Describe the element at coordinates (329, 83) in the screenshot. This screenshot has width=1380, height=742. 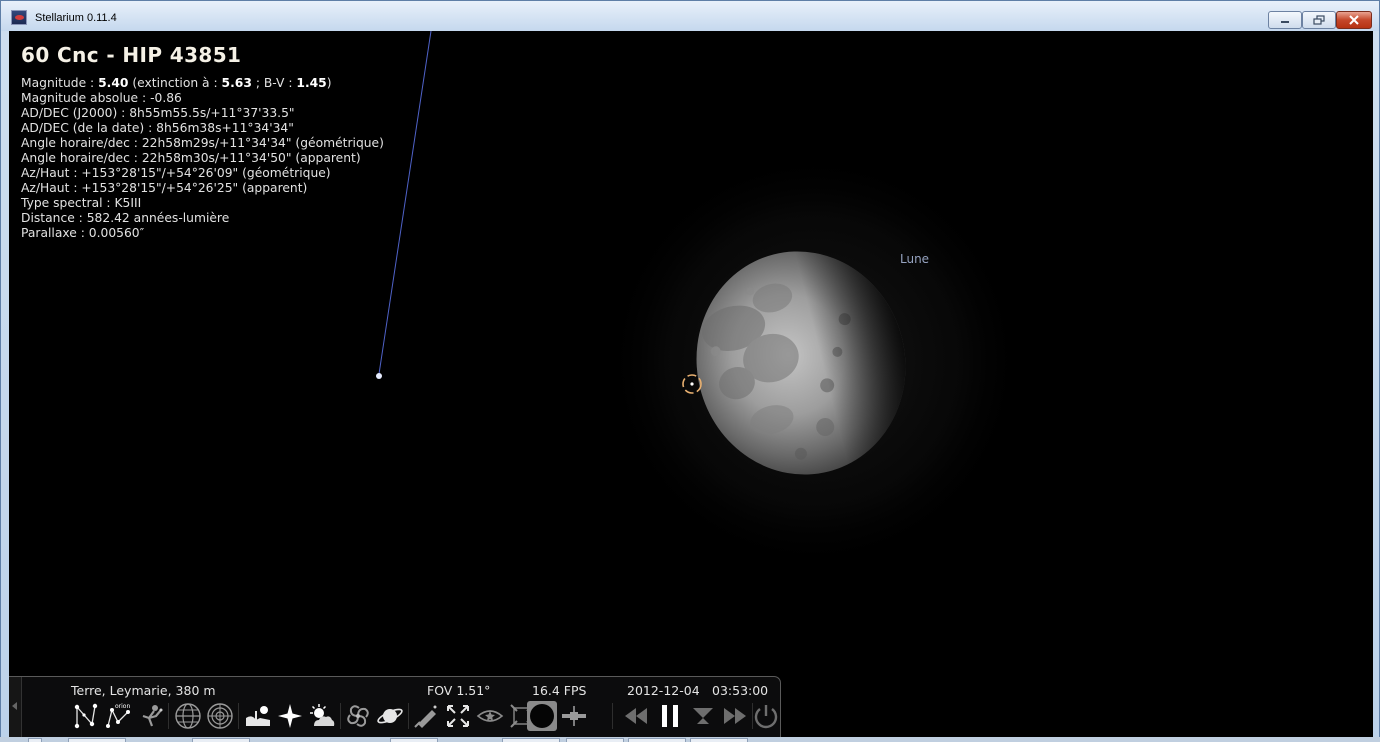
I see `bv-close: )` at that location.